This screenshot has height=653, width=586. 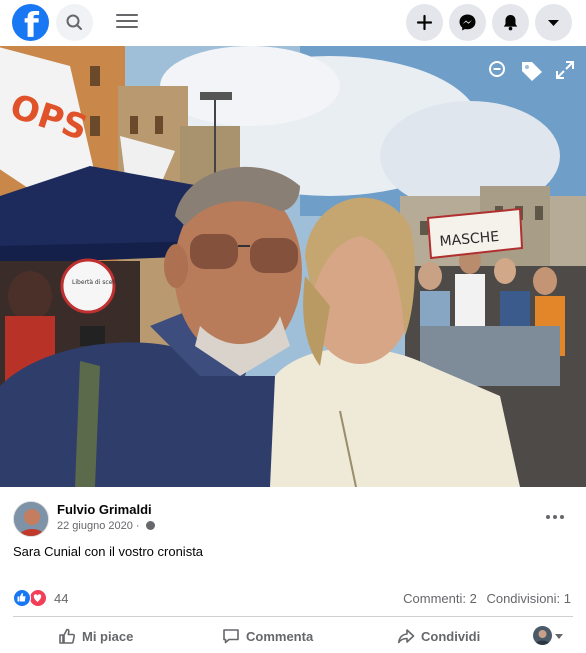 I want to click on plus-icon, so click(x=424, y=22).